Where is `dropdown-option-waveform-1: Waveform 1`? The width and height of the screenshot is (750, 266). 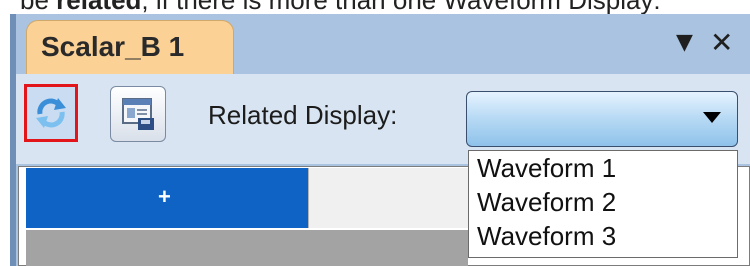
dropdown-option-waveform-1: Waveform 1 is located at coordinates (546, 168).